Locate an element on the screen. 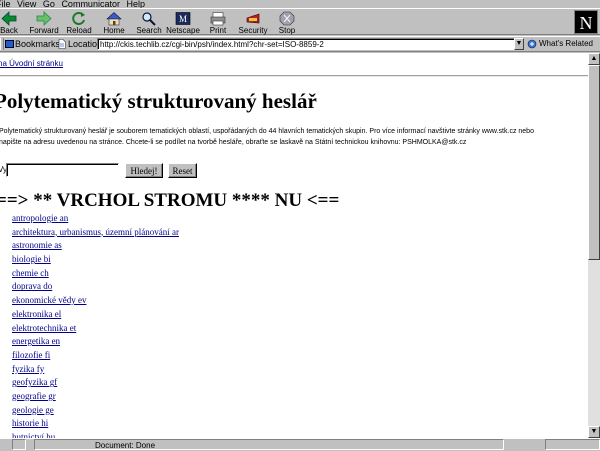 The width and height of the screenshot is (600, 451). list-item: doprava do is located at coordinates (95, 287).